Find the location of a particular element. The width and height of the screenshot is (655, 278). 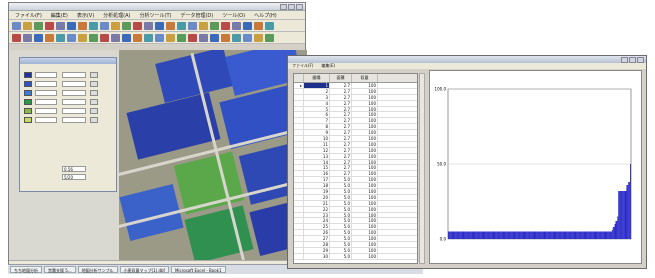

menu-item-analysis: 分析処理(A) is located at coordinates (116, 15).